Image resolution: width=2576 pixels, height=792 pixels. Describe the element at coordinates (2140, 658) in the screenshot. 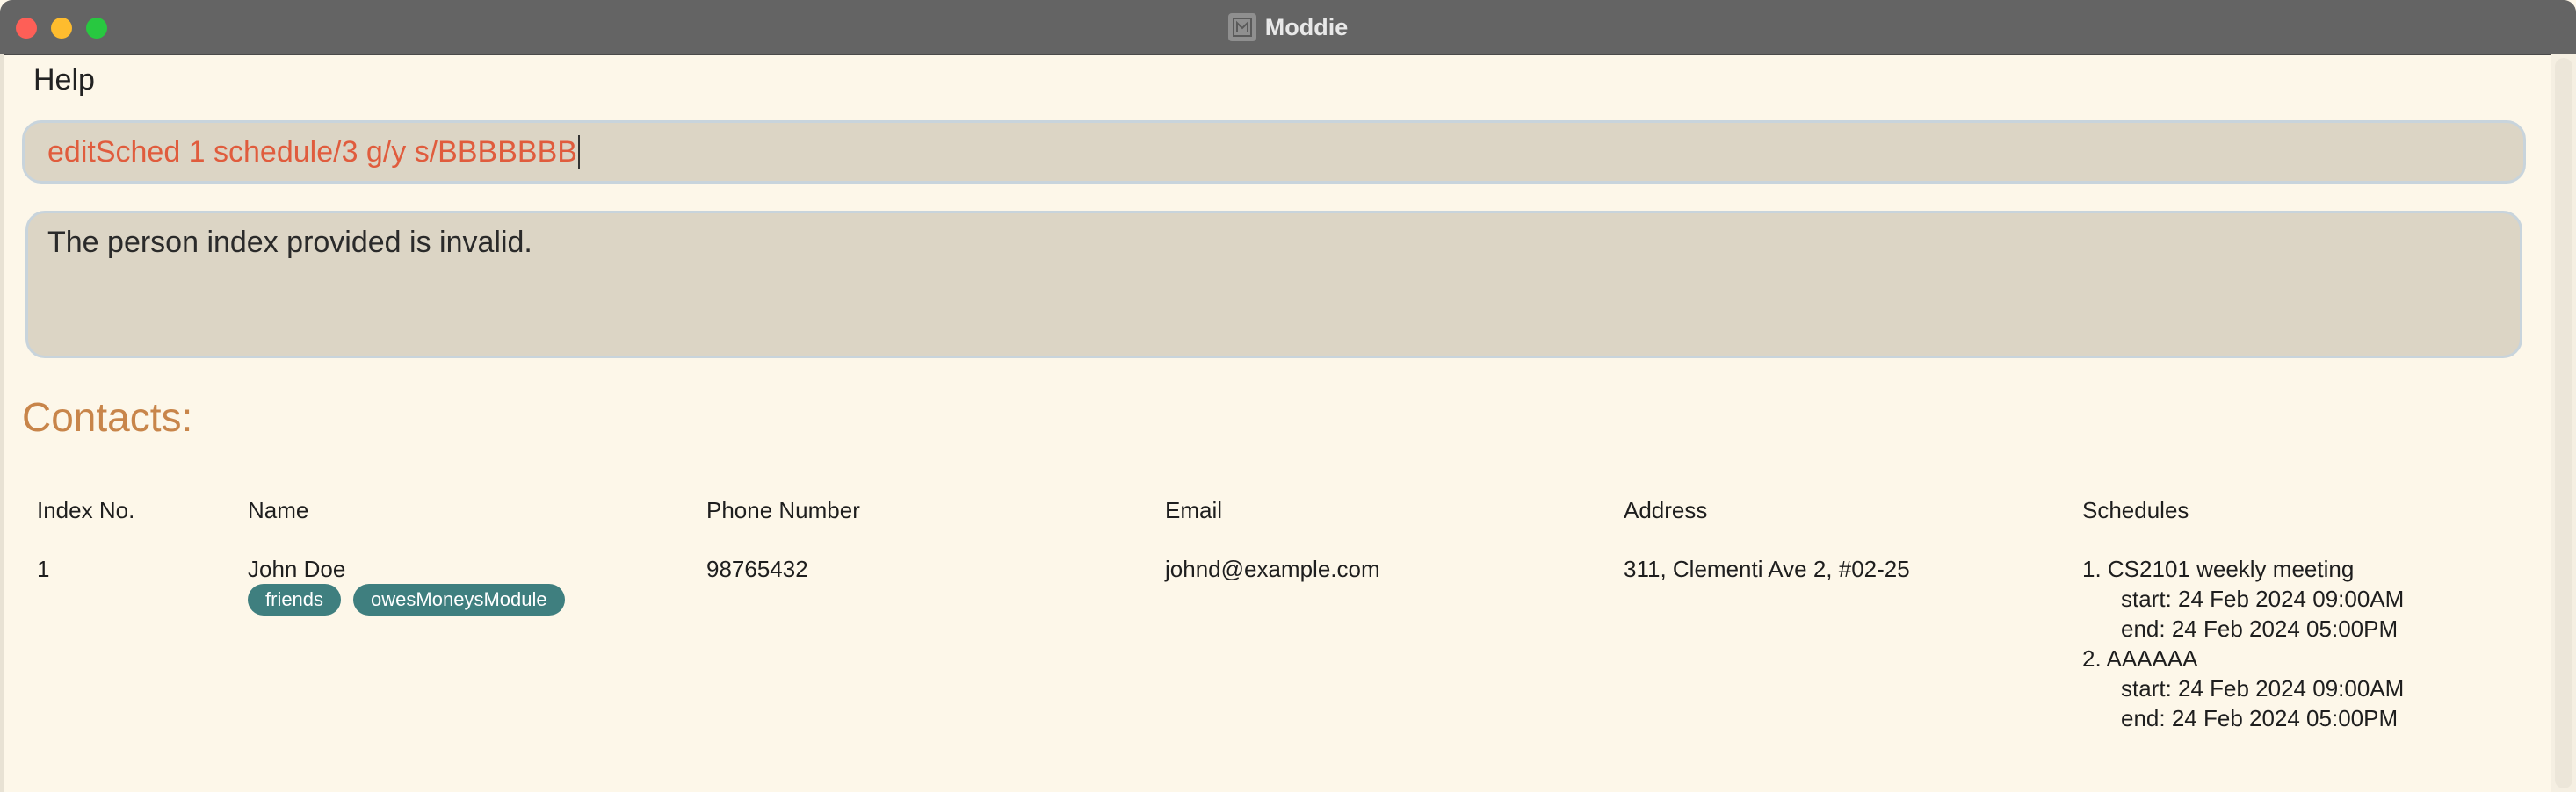

I see `schedule-title: 2. AAAAAA` at that location.